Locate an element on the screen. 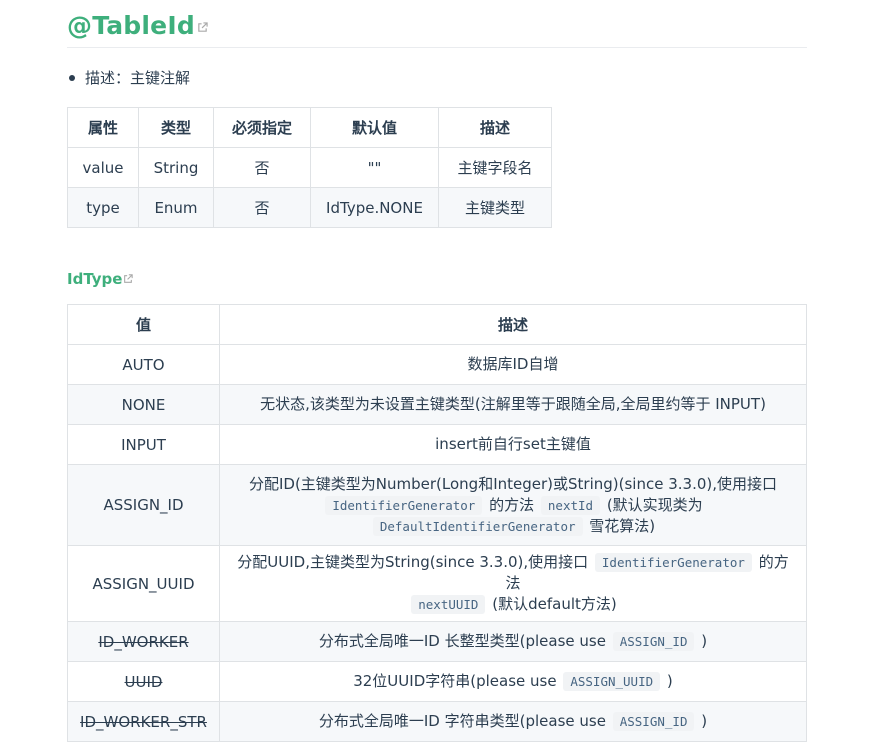 The image size is (876, 743). cell-value: AUTO is located at coordinates (143, 364).